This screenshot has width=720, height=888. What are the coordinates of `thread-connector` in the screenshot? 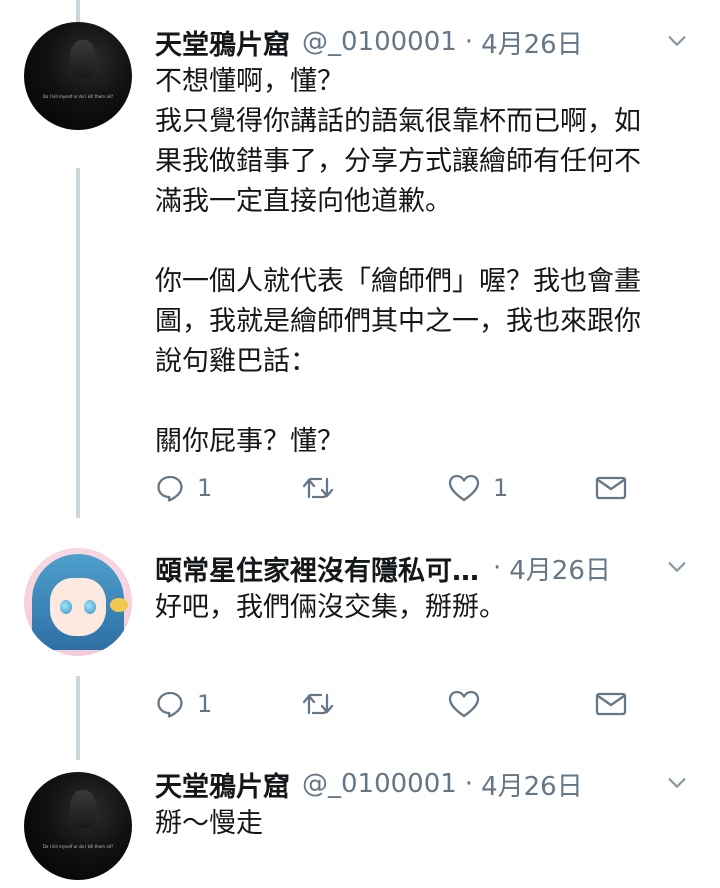 It's located at (78, 11).